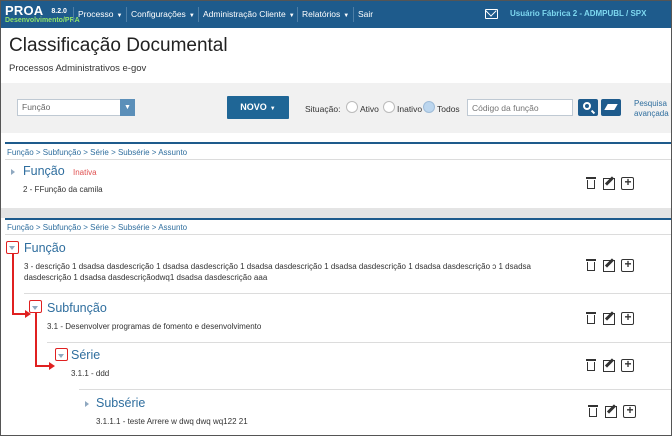 The width and height of the screenshot is (672, 436). I want to click on codigo-input, so click(520, 107).